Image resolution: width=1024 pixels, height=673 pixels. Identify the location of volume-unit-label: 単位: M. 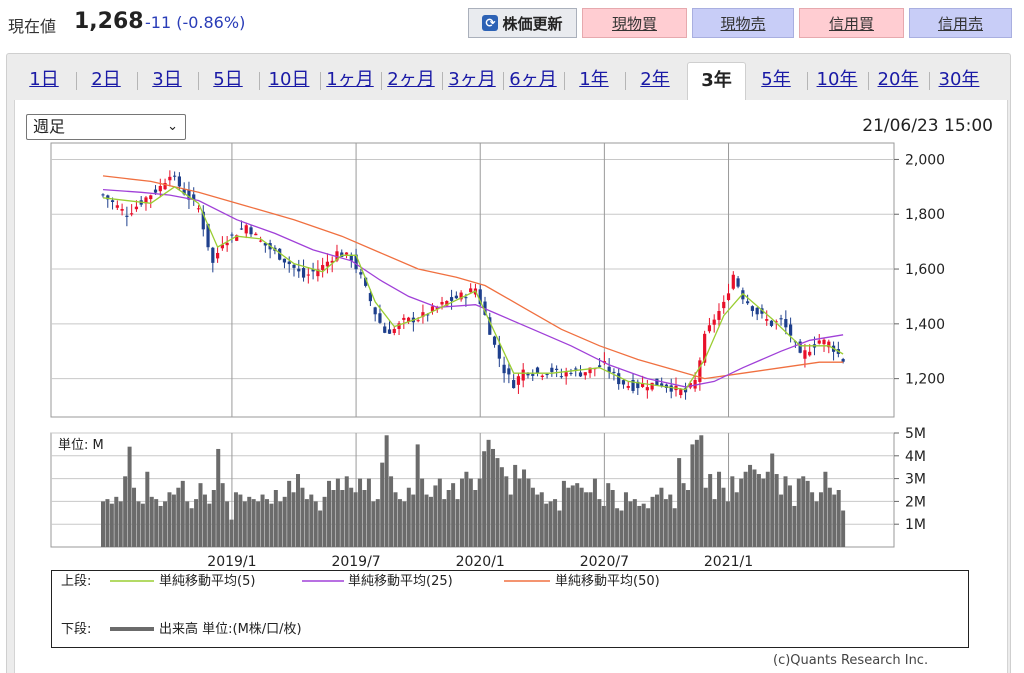
(81, 445).